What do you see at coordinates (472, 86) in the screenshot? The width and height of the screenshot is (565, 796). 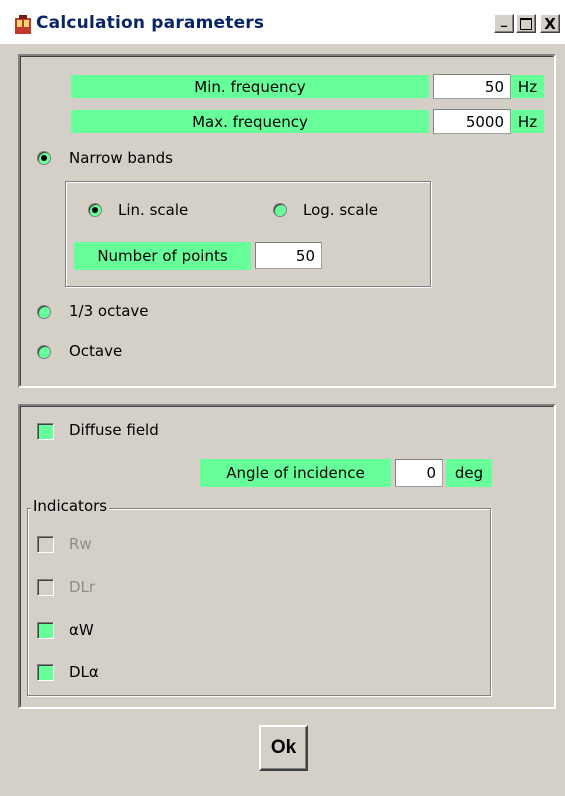 I see `min-frequency-input: 50` at bounding box center [472, 86].